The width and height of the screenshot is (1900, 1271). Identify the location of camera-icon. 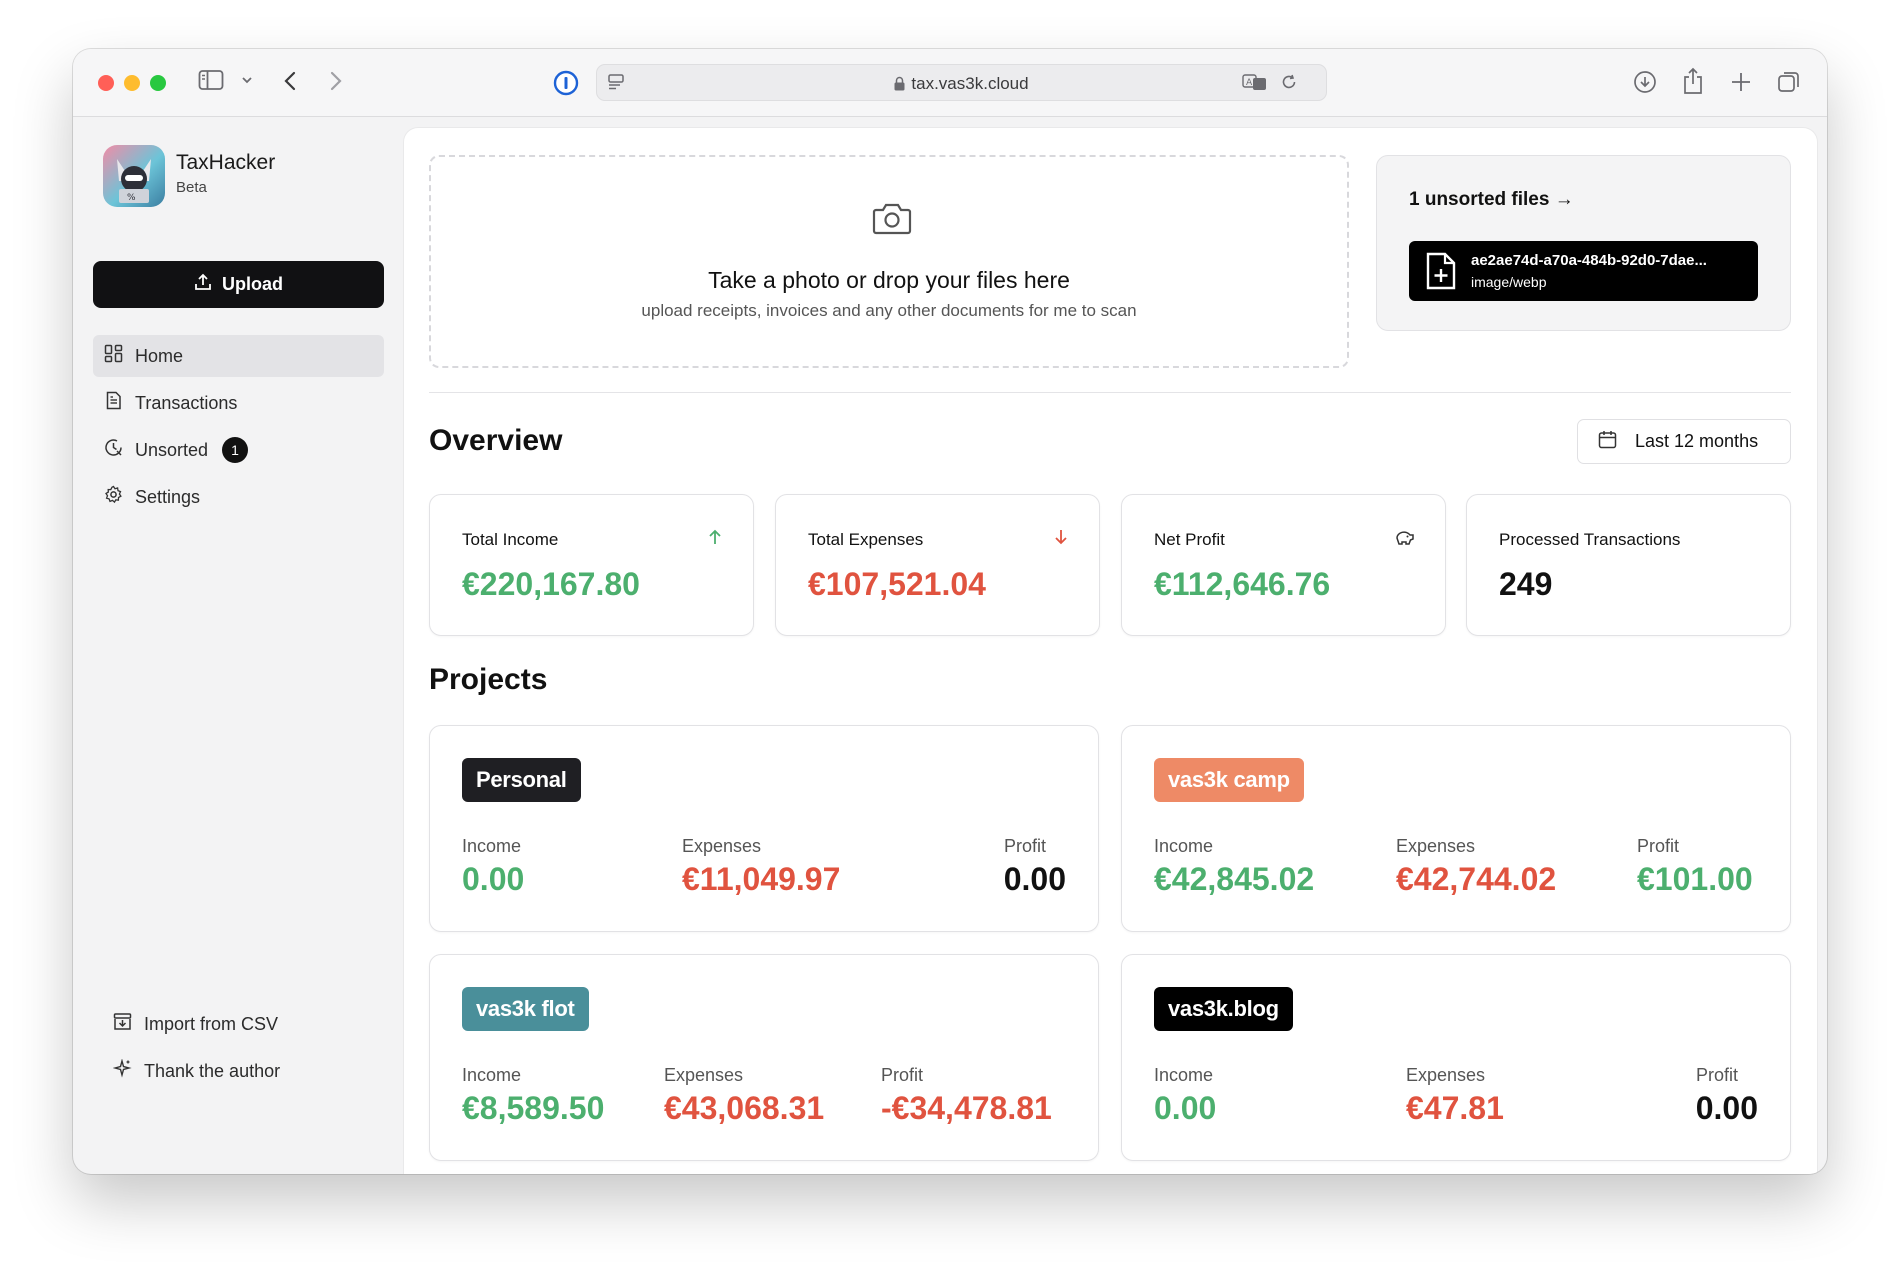
(892, 220).